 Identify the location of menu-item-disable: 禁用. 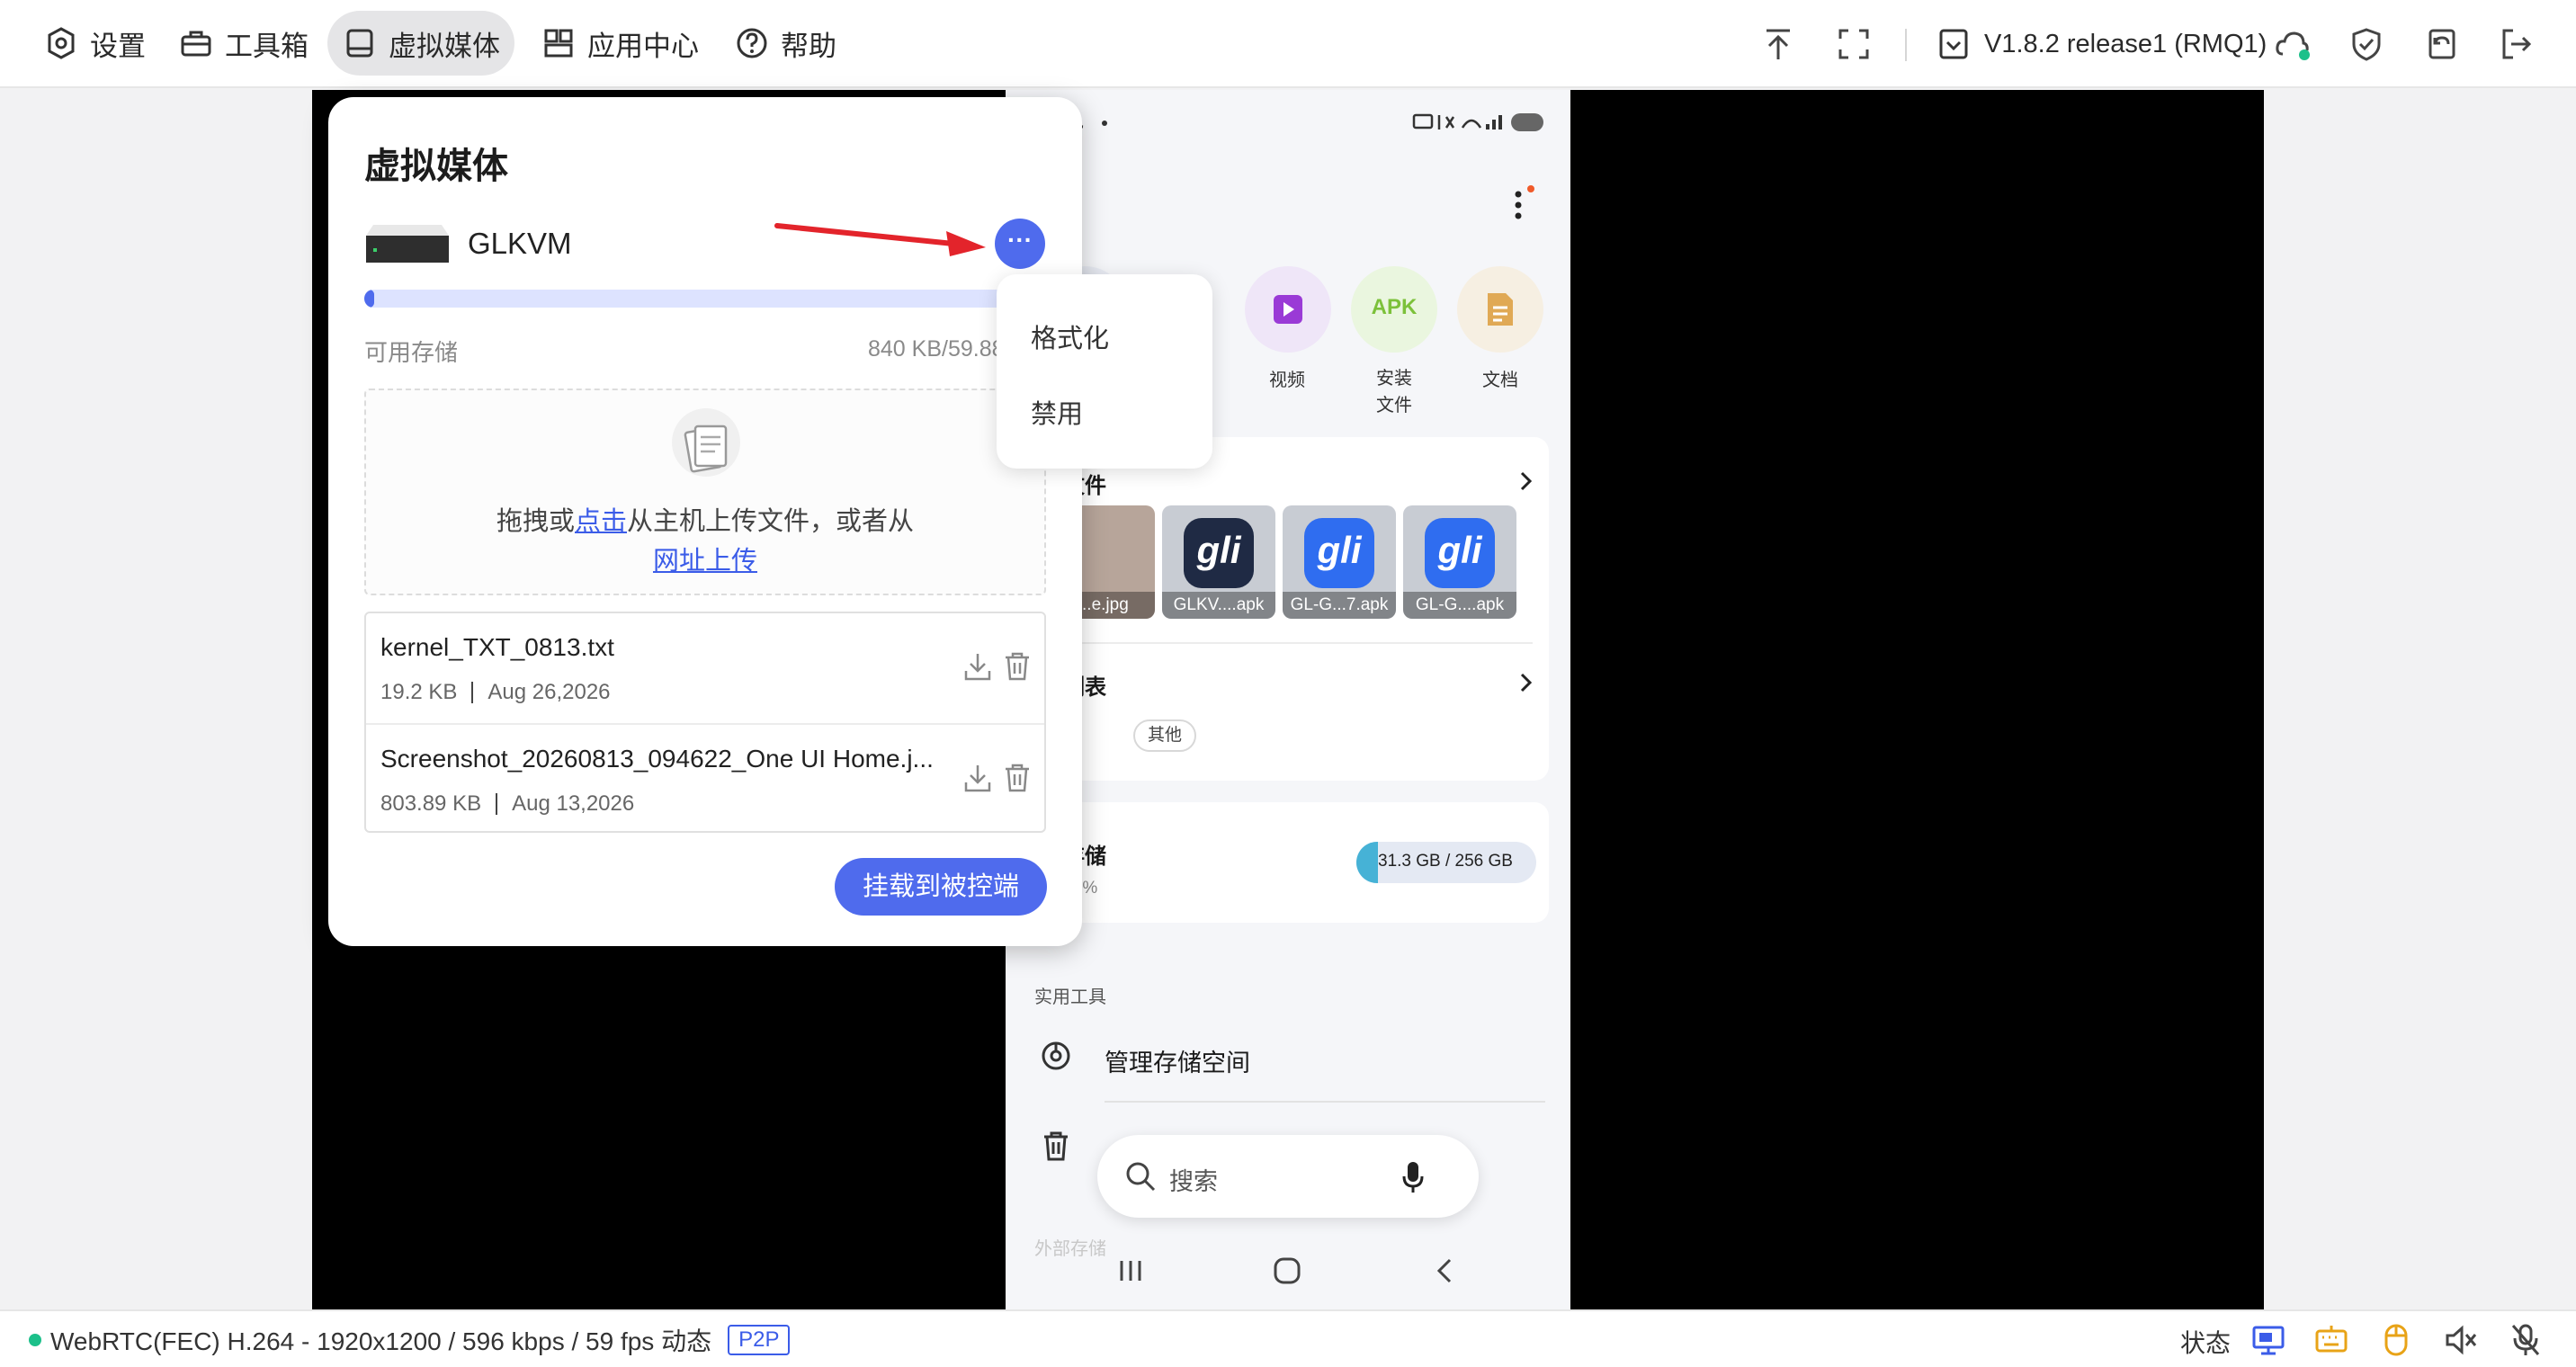
(1057, 412).